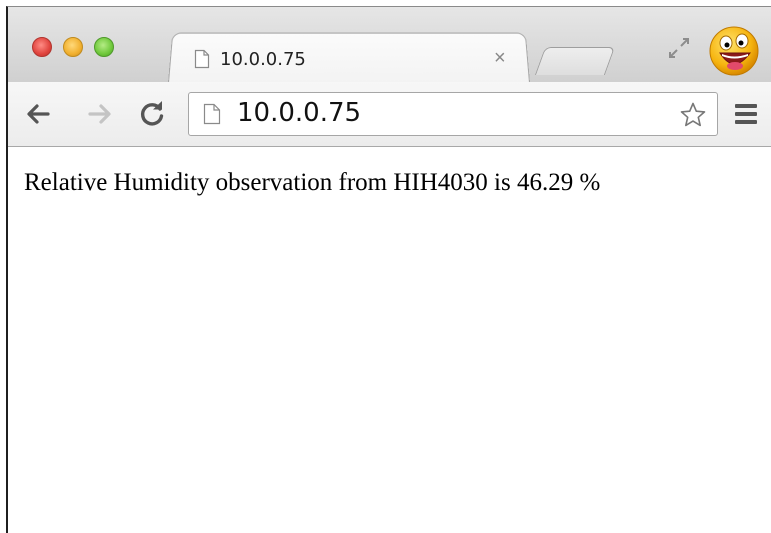  Describe the element at coordinates (693, 115) in the screenshot. I see `bookmark-star-icon` at that location.